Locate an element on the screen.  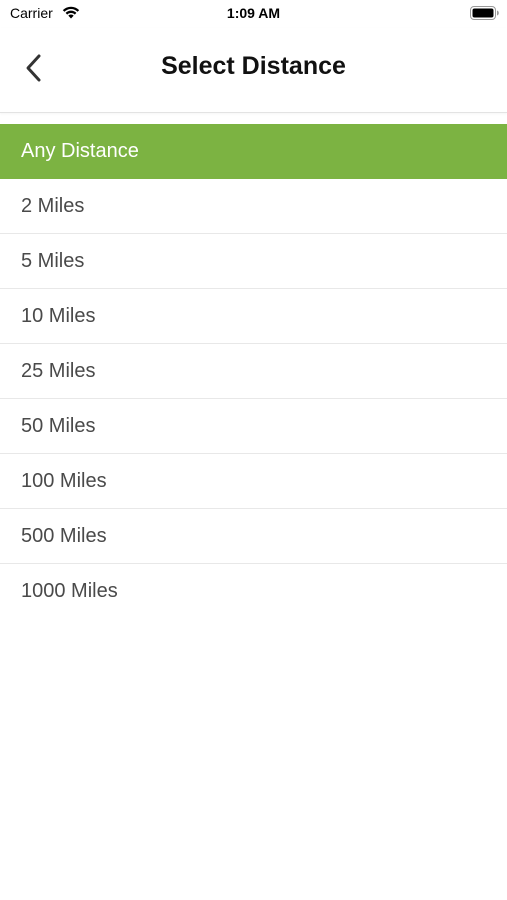
distance-option-1000-miles: 1000 Miles is located at coordinates (253, 591).